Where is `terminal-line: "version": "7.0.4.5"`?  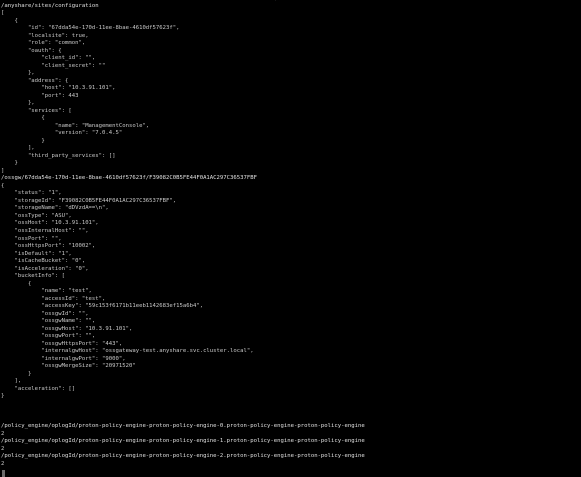 terminal-line: "version": "7.0.4.5" is located at coordinates (62, 133).